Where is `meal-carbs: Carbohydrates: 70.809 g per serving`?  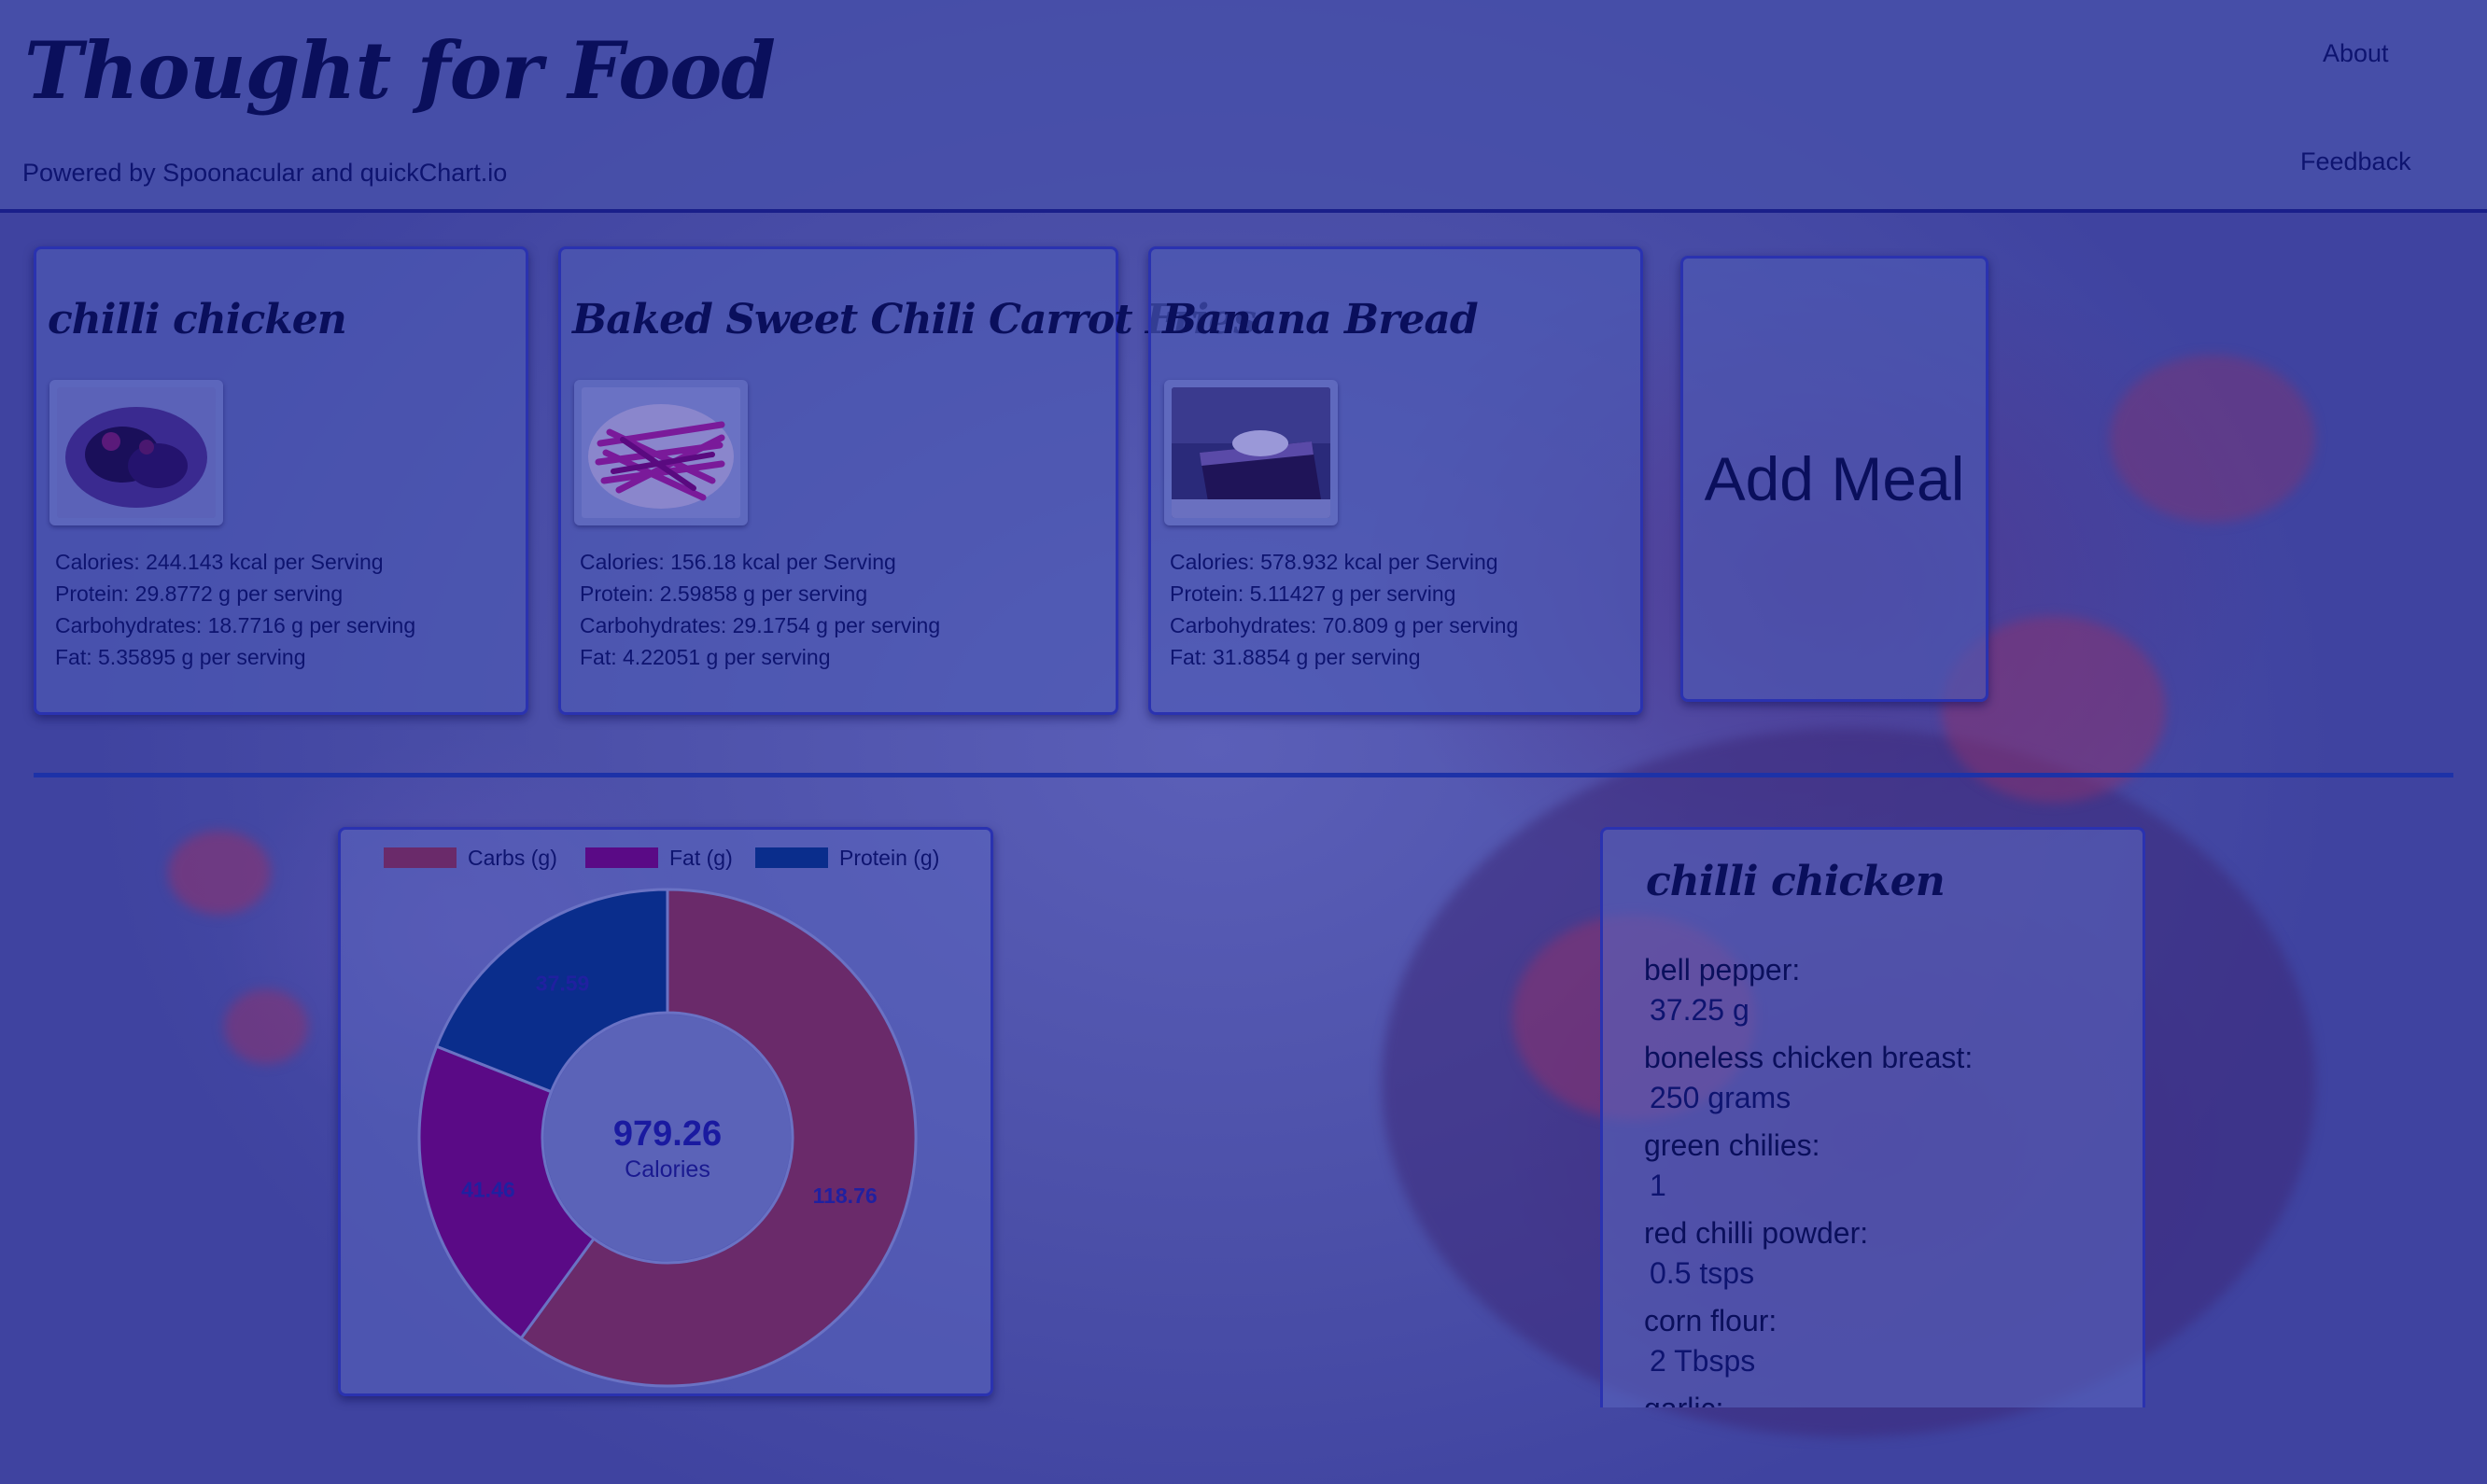 meal-carbs: Carbohydrates: 70.809 g per serving is located at coordinates (1344, 625).